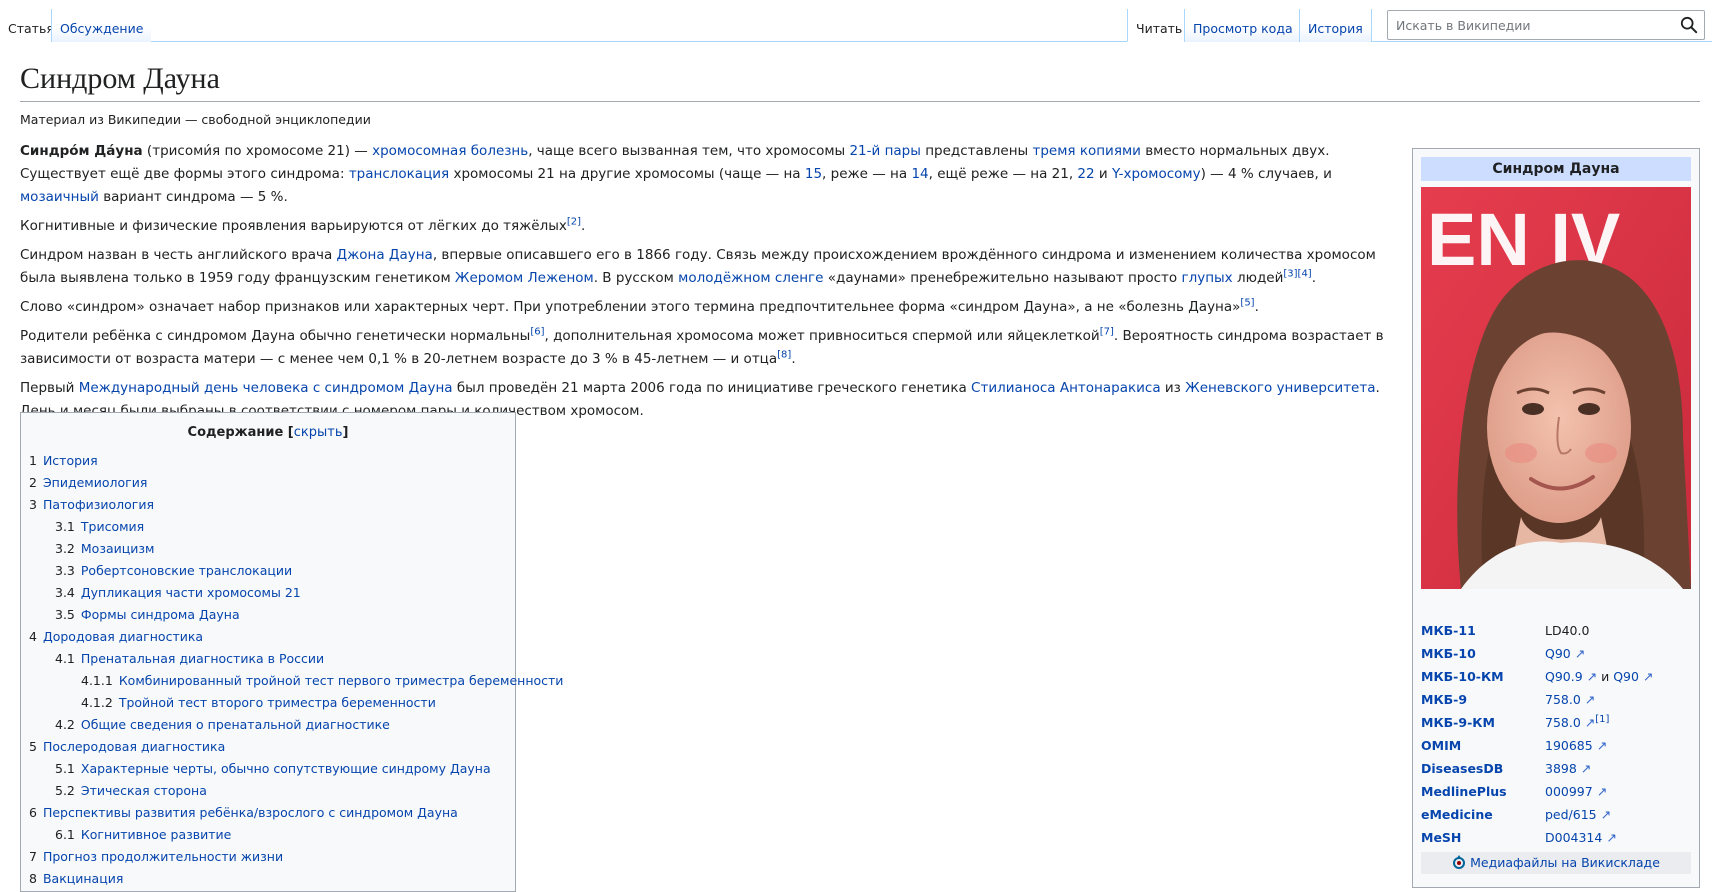  Describe the element at coordinates (1569, 745) in the screenshot. I see `row-value-link: 190685` at that location.